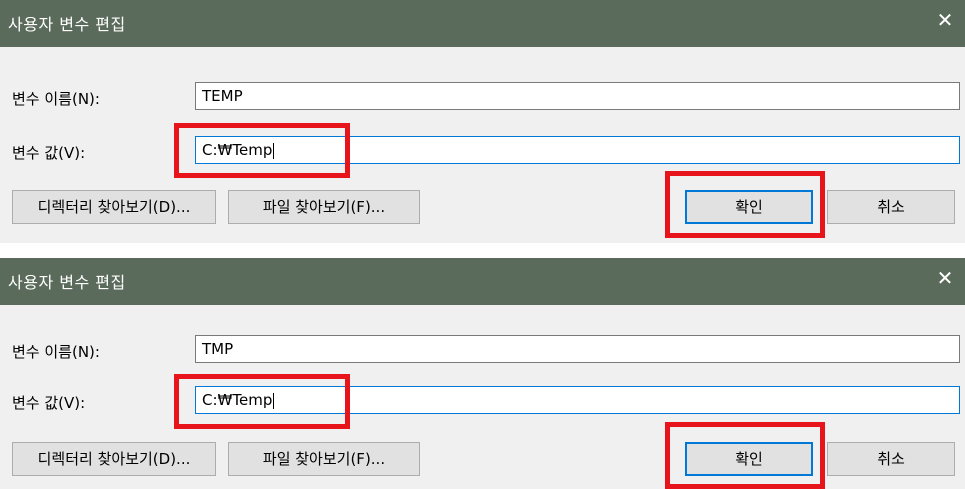  What do you see at coordinates (577, 349) in the screenshot?
I see `variable-name-input: TMP` at bounding box center [577, 349].